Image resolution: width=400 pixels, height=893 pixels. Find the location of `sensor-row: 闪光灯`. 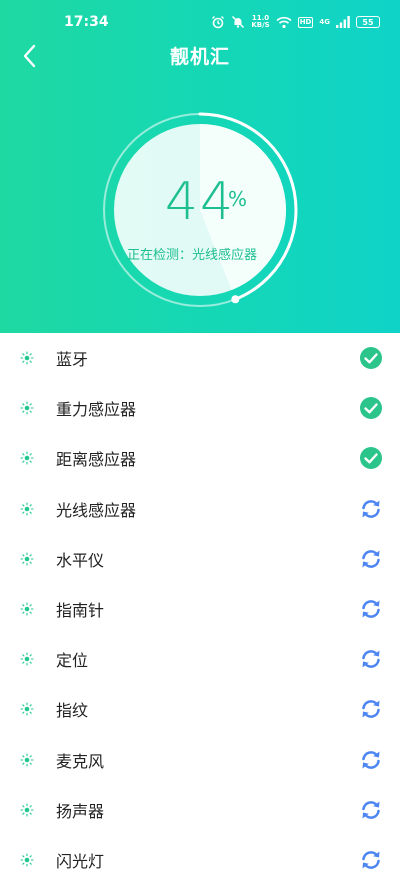

sensor-row: 闪光灯 is located at coordinates (200, 860).